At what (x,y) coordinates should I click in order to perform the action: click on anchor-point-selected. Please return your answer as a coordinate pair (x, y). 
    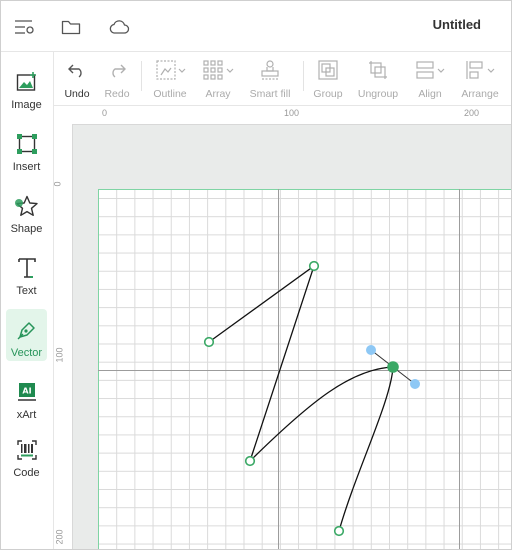
    Looking at the image, I should click on (393, 367).